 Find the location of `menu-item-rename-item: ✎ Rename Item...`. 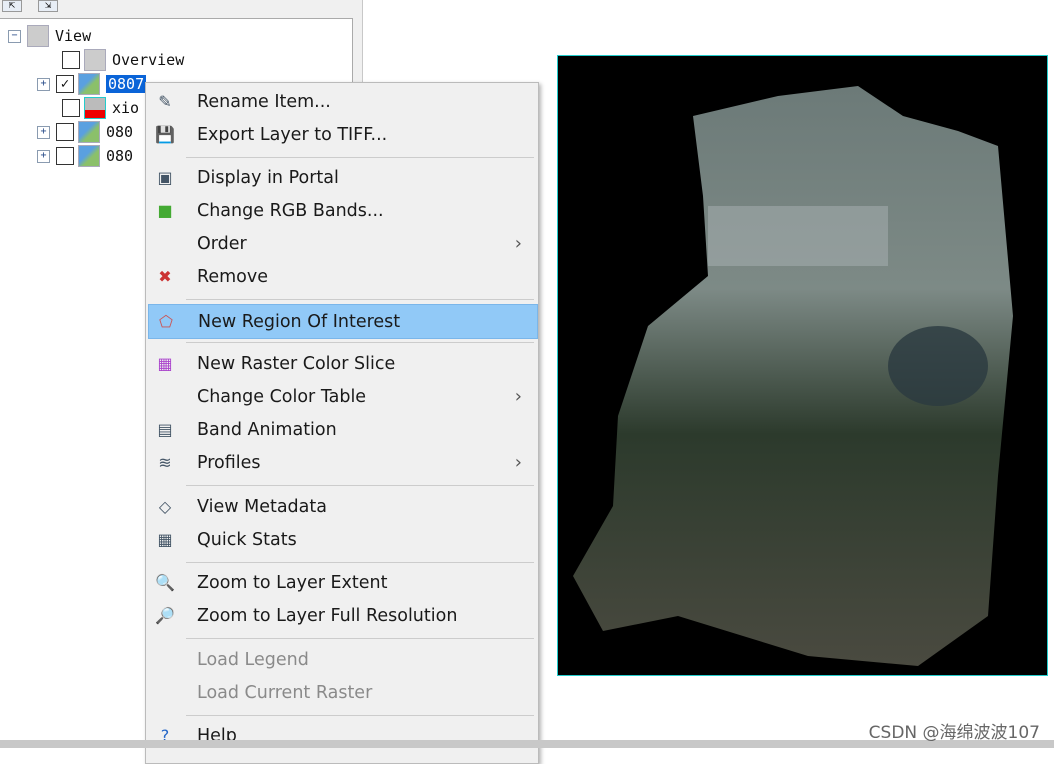

menu-item-rename-item: ✎ Rename Item... is located at coordinates (342, 101).